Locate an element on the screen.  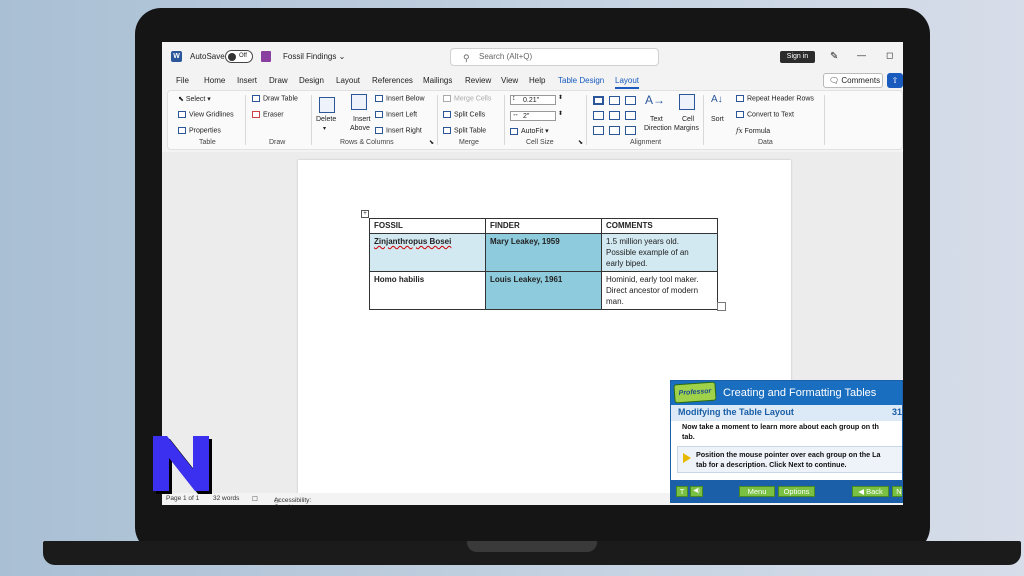
sign-in-button: Sign in is located at coordinates (797, 57).